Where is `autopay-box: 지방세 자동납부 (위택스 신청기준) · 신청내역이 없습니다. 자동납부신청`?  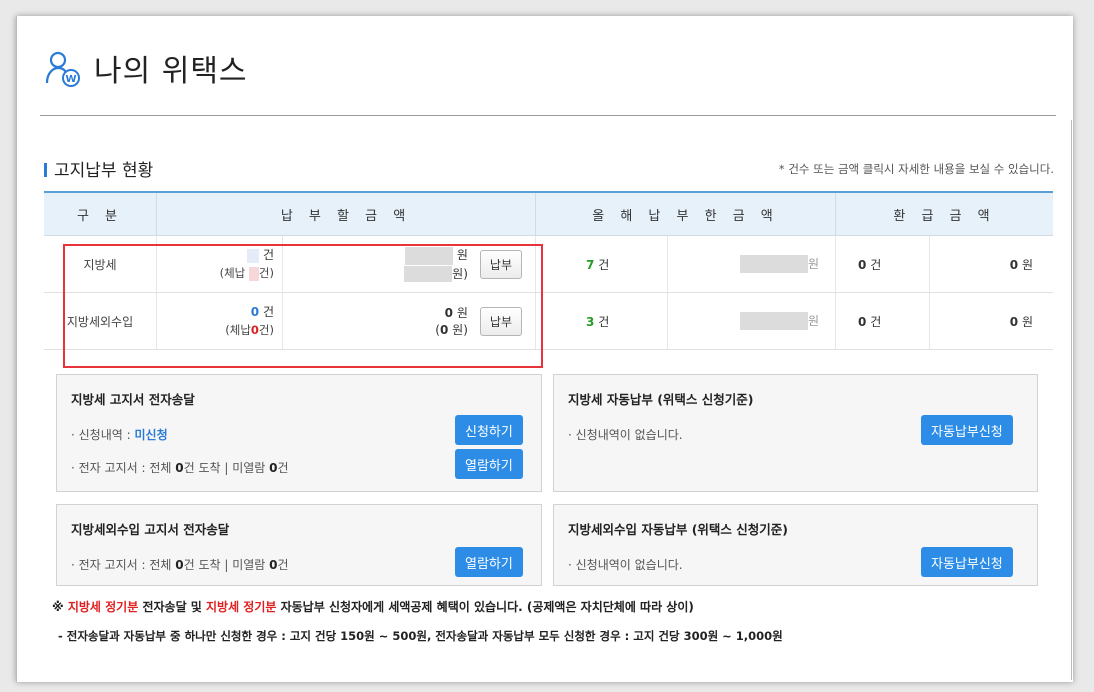 autopay-box: 지방세 자동납부 (위택스 신청기준) · 신청내역이 없습니다. 자동납부신청 is located at coordinates (795, 433).